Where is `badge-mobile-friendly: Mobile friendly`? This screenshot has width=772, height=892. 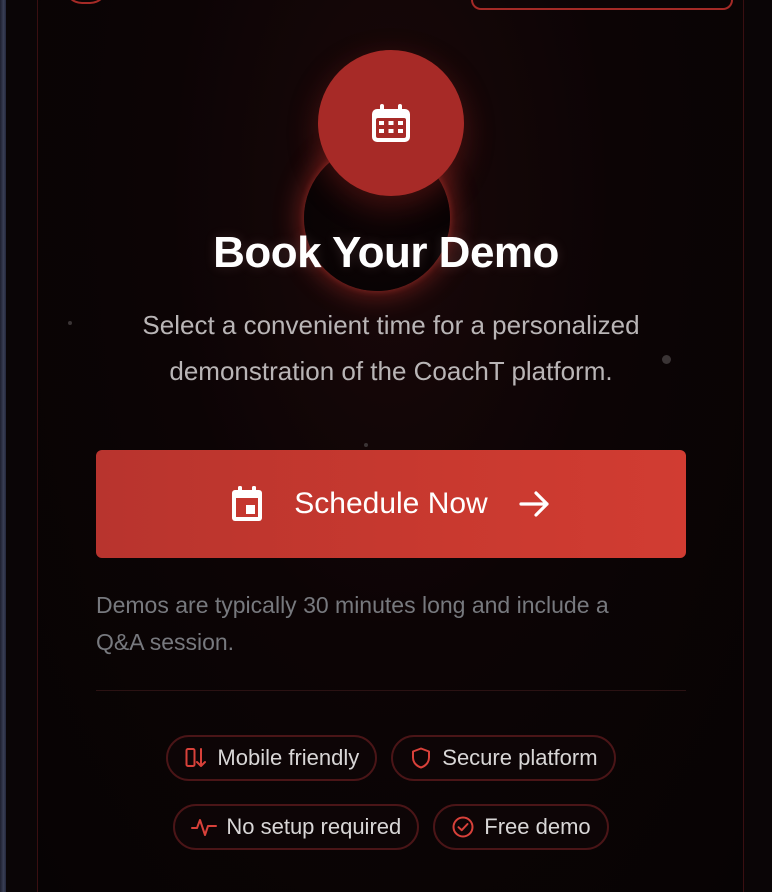
badge-mobile-friendly: Mobile friendly is located at coordinates (272, 758).